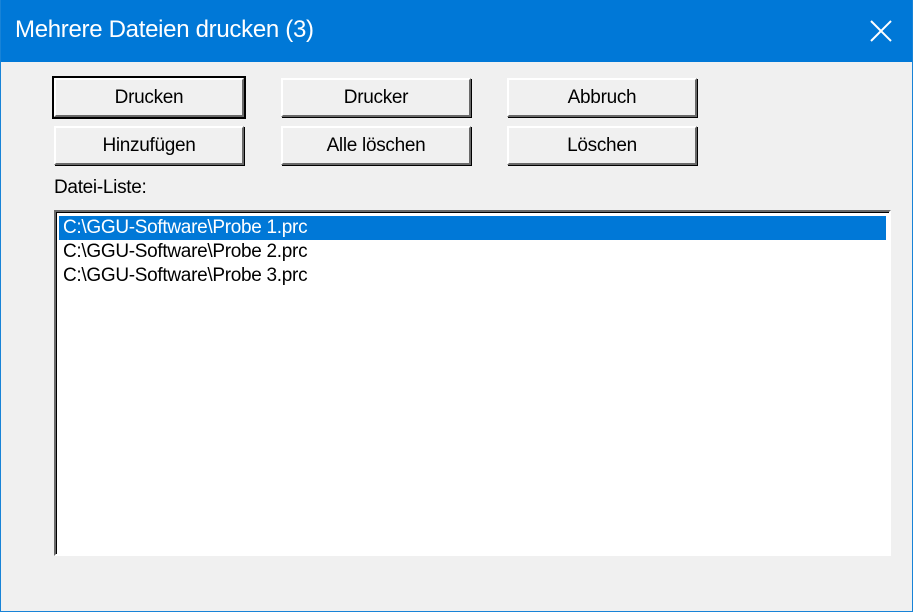  Describe the element at coordinates (149, 145) in the screenshot. I see `add-button: Hinzufügen` at that location.